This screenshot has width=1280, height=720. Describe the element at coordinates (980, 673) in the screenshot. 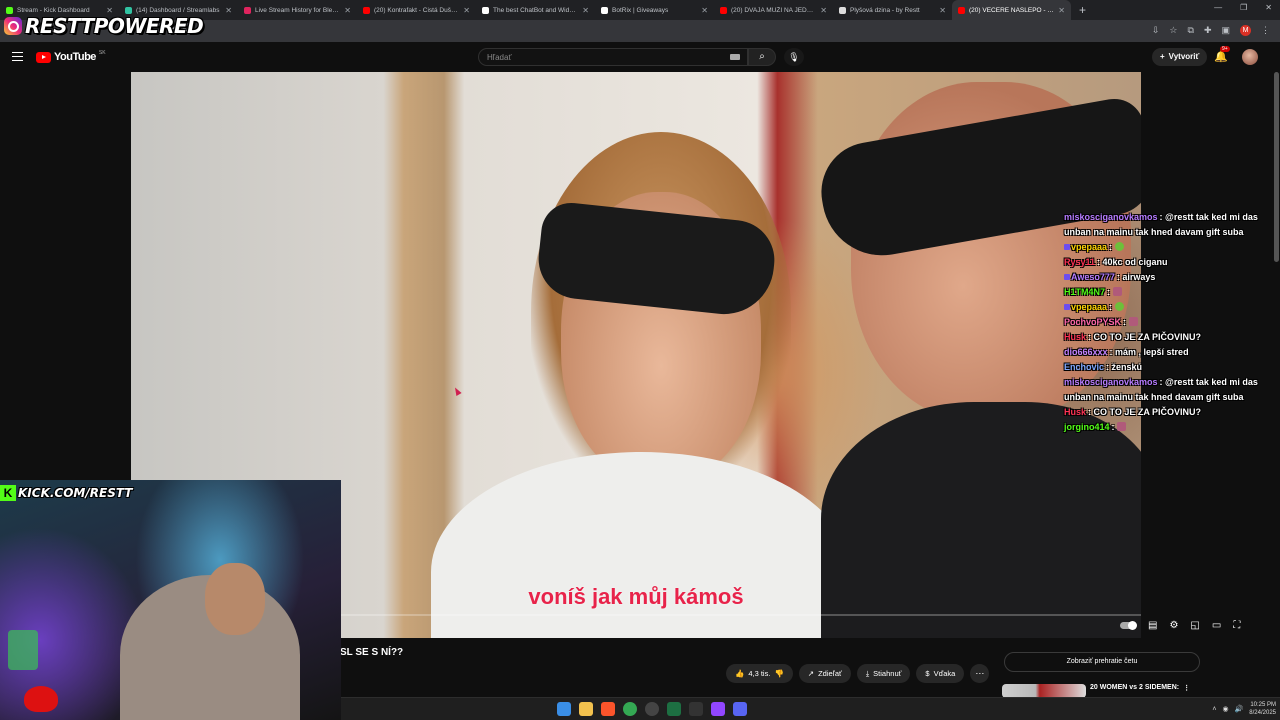

I see `more-actions-icon: ⋯` at that location.